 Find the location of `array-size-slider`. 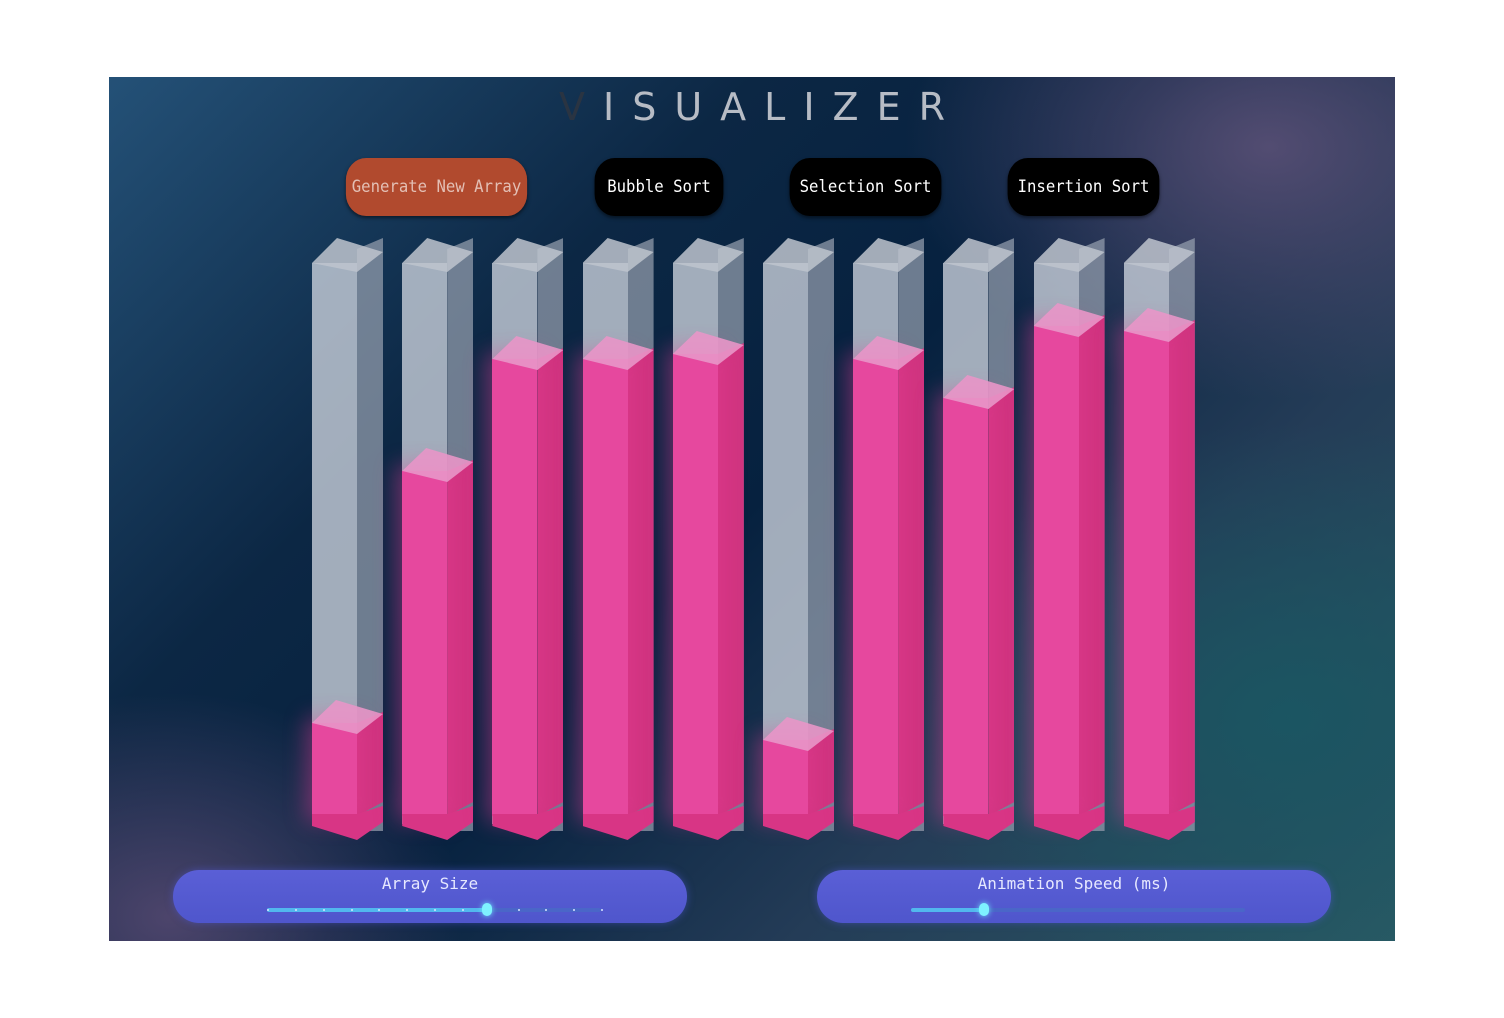

array-size-slider is located at coordinates (435, 909).